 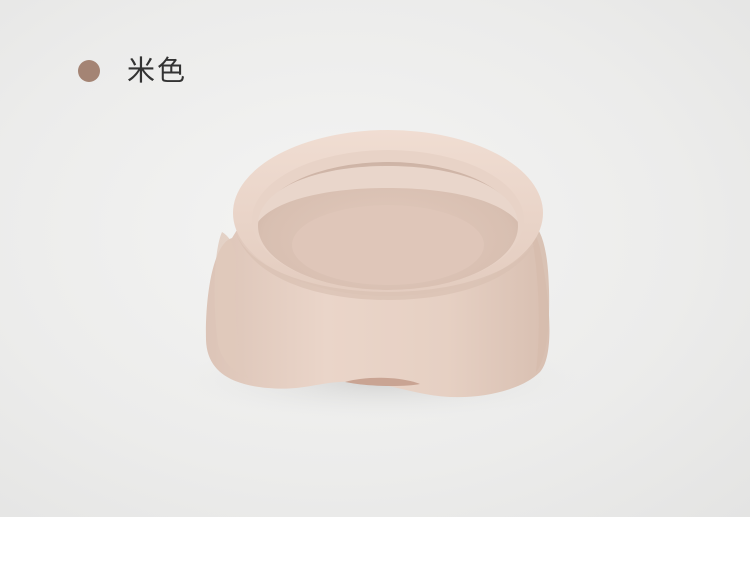 What do you see at coordinates (375, 540) in the screenshot?
I see `bottom-white-strip` at bounding box center [375, 540].